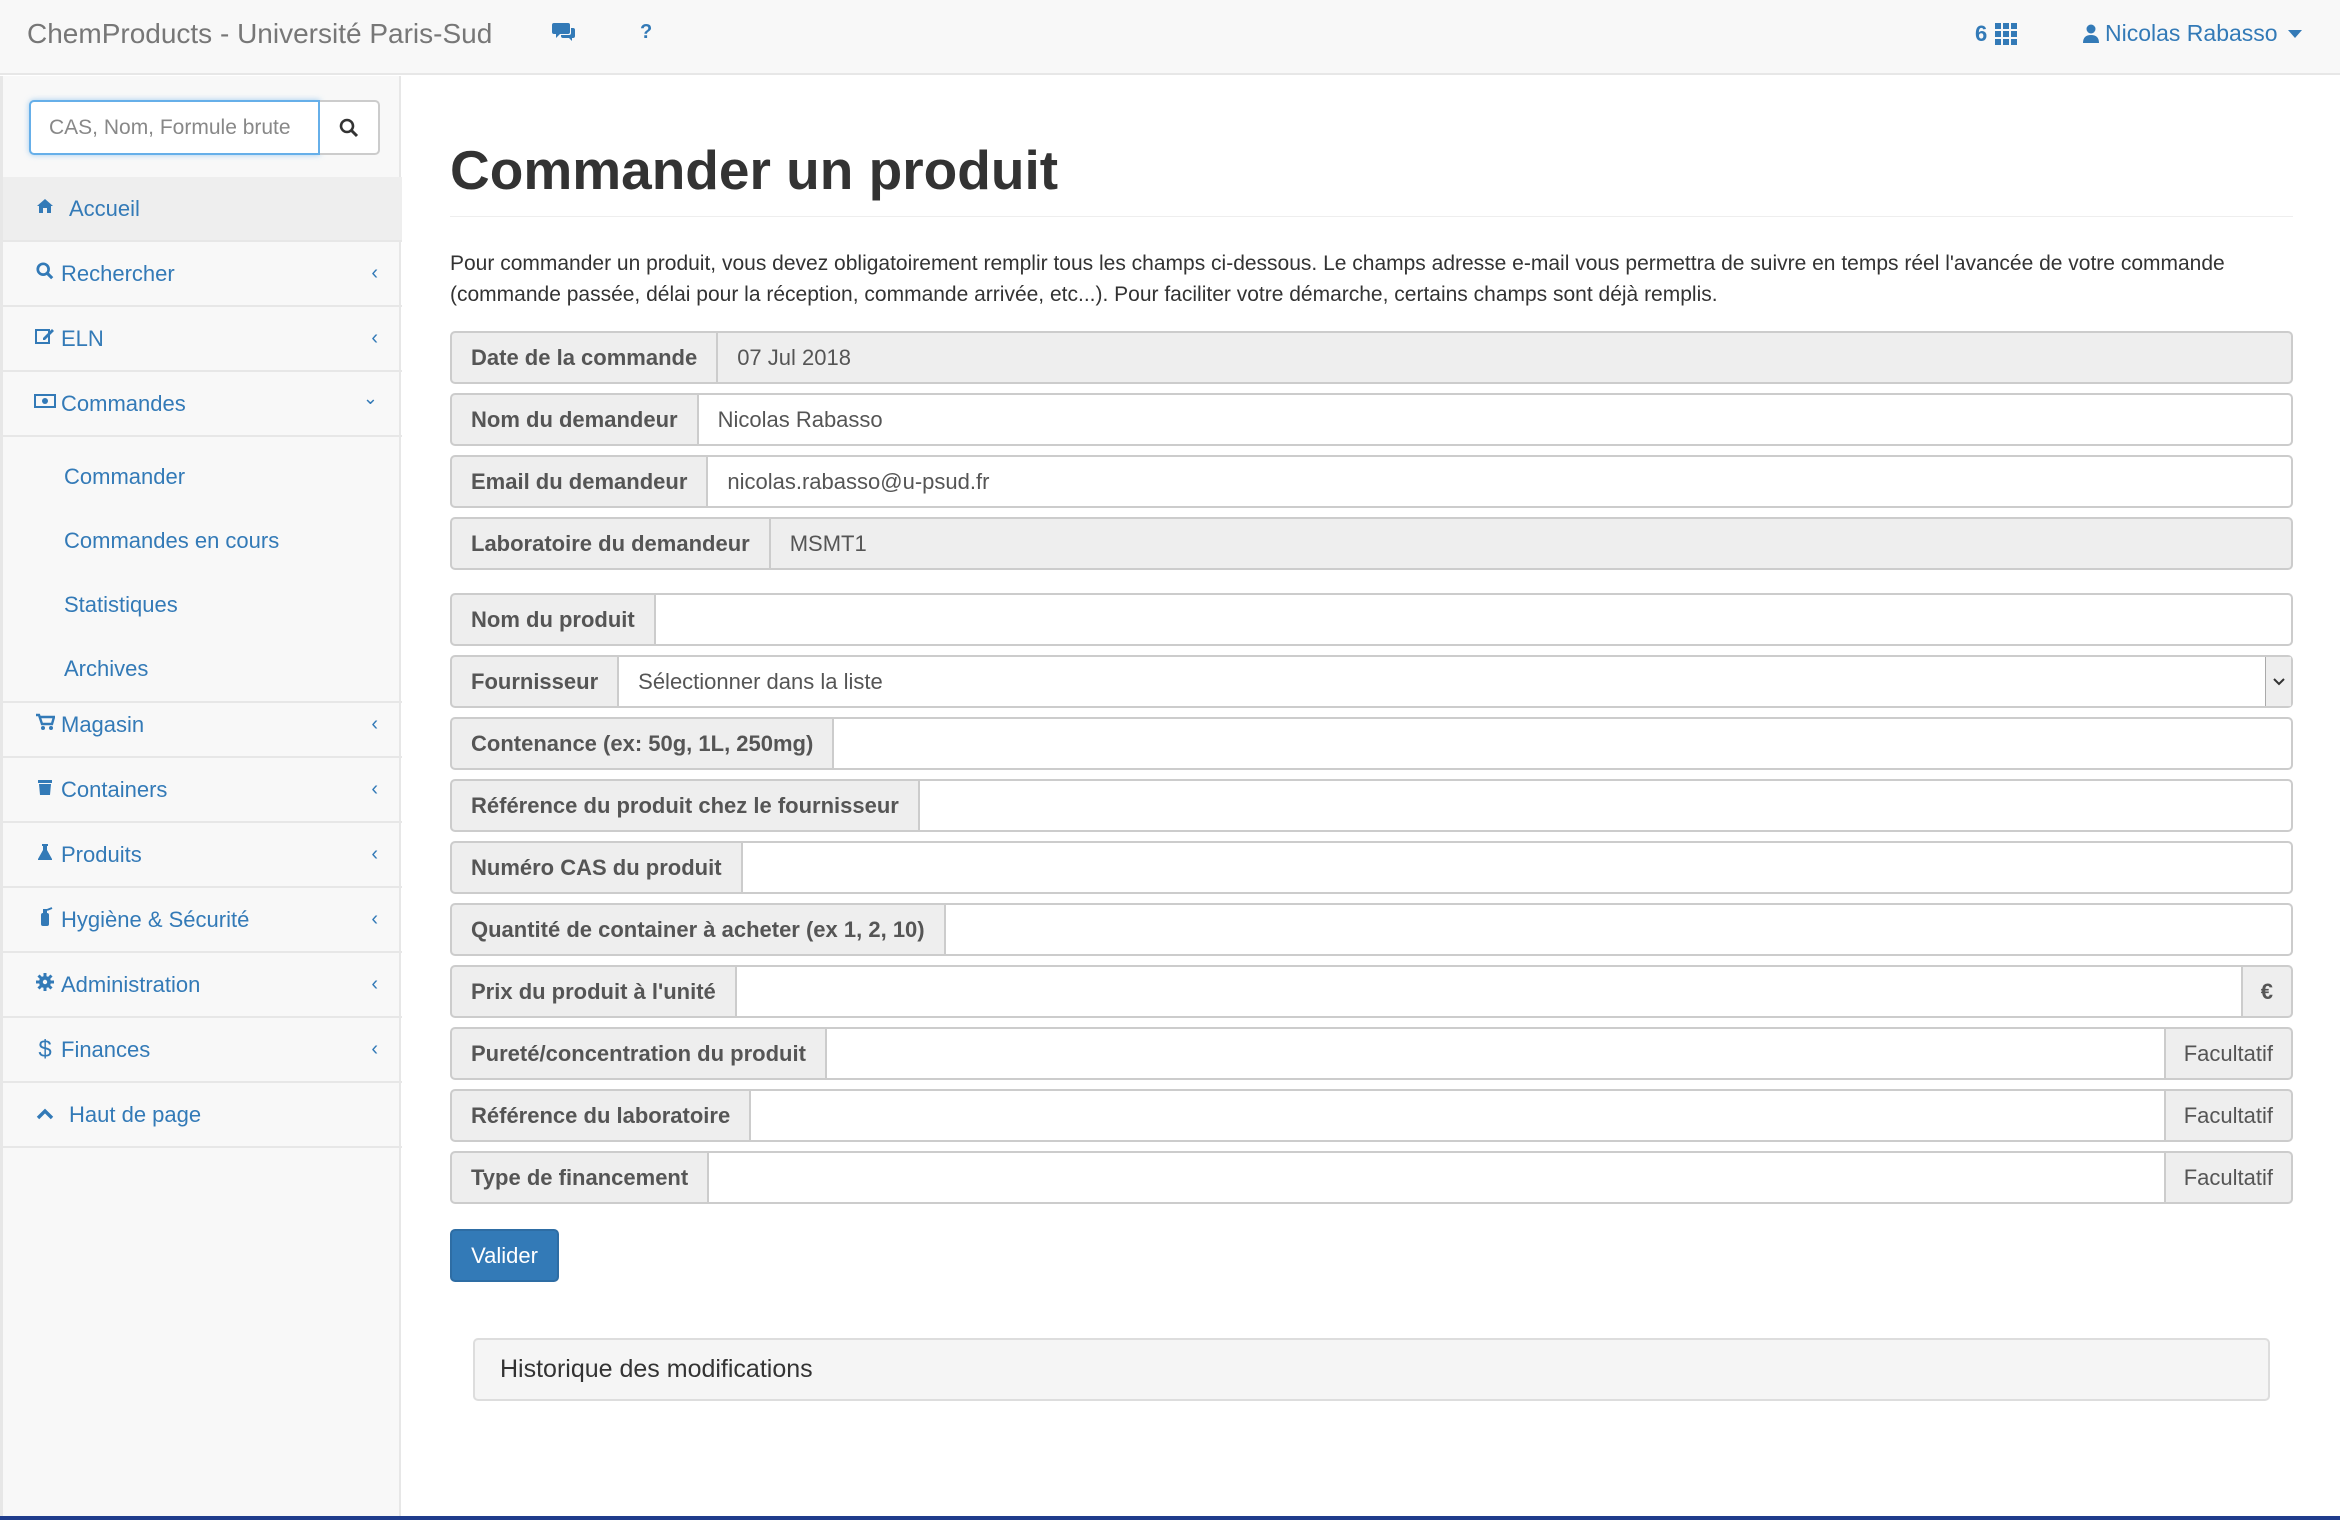 The image size is (2340, 1520). I want to click on sidebar-subitem-commander: Commander, so click(202, 477).